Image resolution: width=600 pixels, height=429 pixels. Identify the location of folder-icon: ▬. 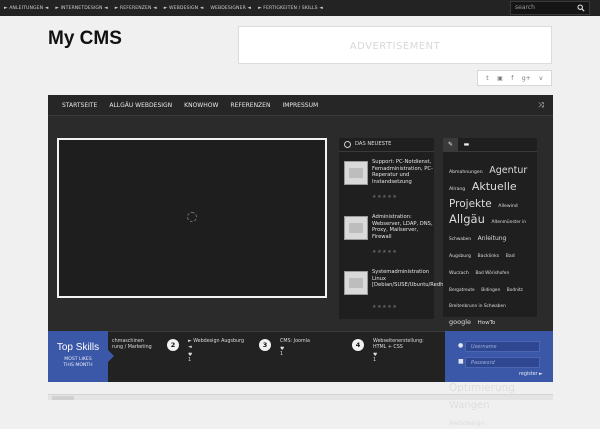
(466, 144).